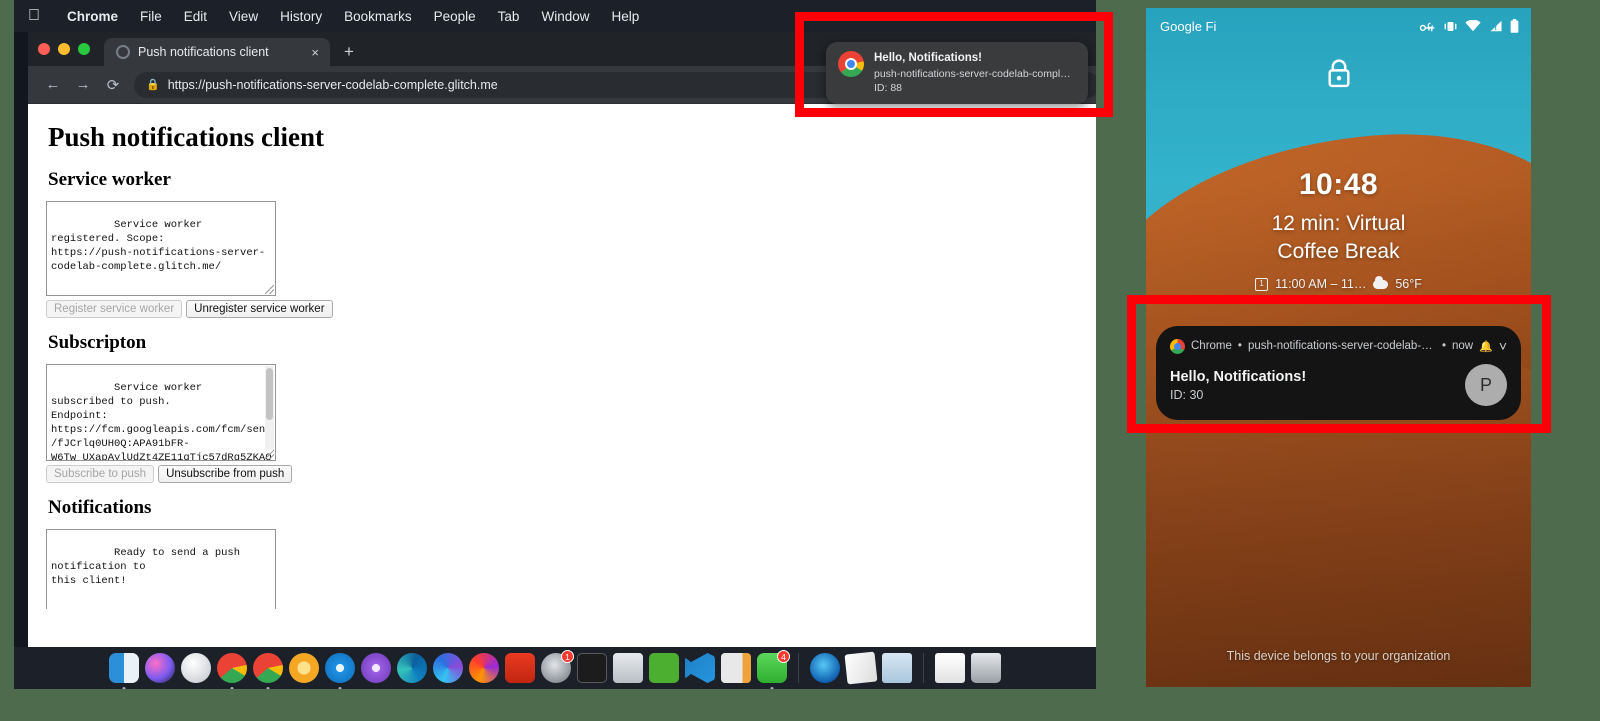 The height and width of the screenshot is (721, 1600). What do you see at coordinates (100, 507) in the screenshot?
I see `section-heading-notifications: Notifications` at bounding box center [100, 507].